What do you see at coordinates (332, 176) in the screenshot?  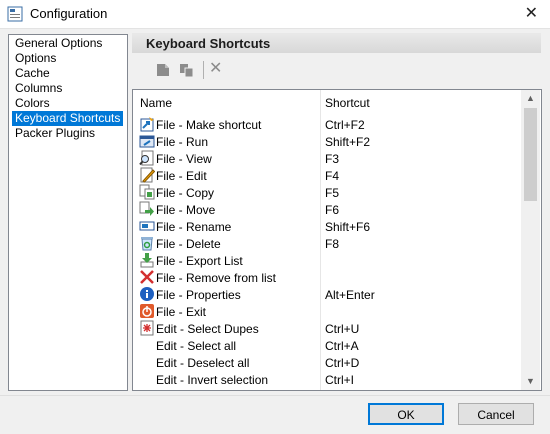 I see `shortcut-key: F4` at bounding box center [332, 176].